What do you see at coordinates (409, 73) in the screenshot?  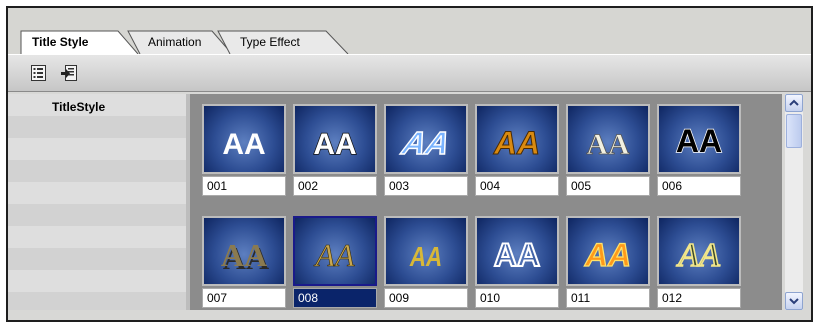 I see `toolbar` at bounding box center [409, 73].